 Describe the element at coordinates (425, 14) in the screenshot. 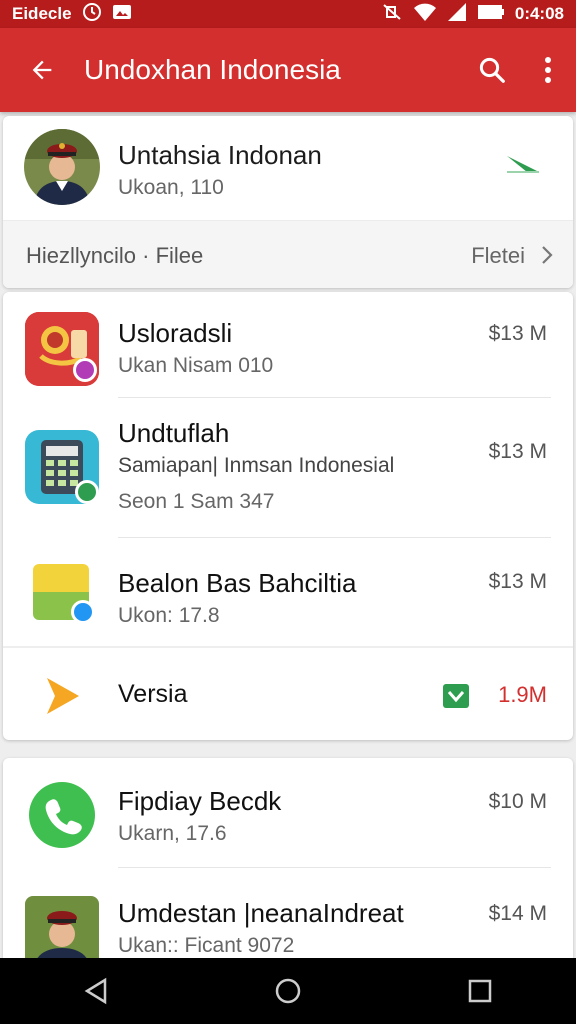

I see `wifi-icon` at that location.